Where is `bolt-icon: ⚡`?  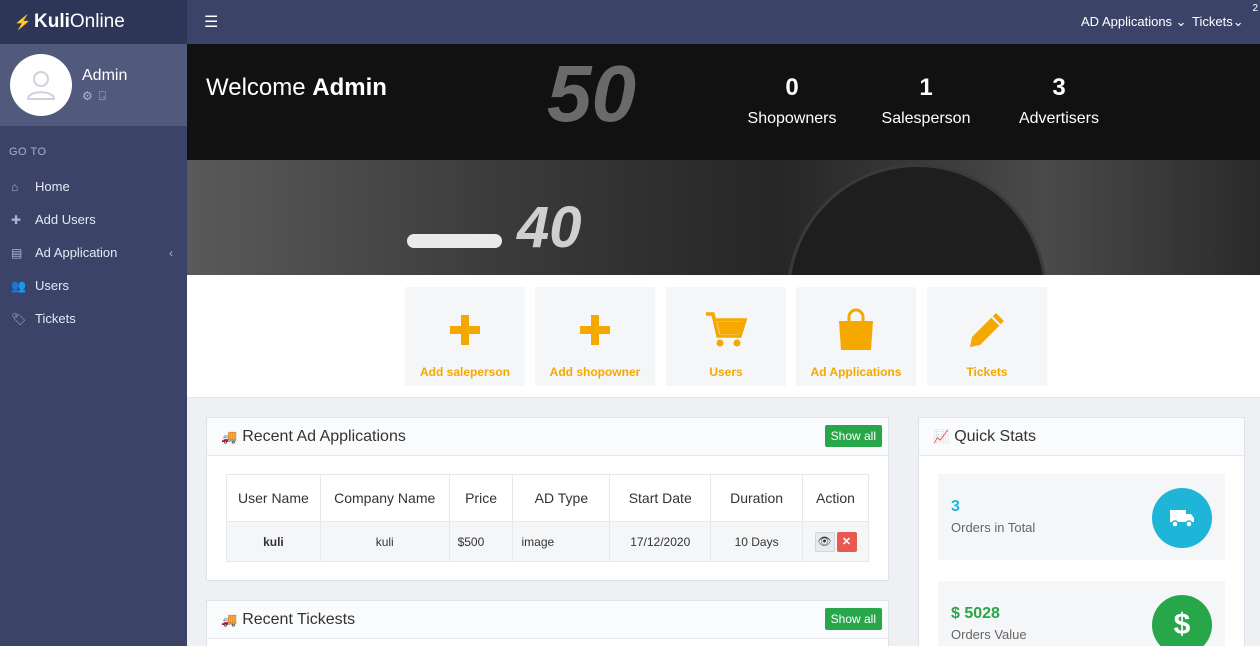 bolt-icon: ⚡ is located at coordinates (23, 21).